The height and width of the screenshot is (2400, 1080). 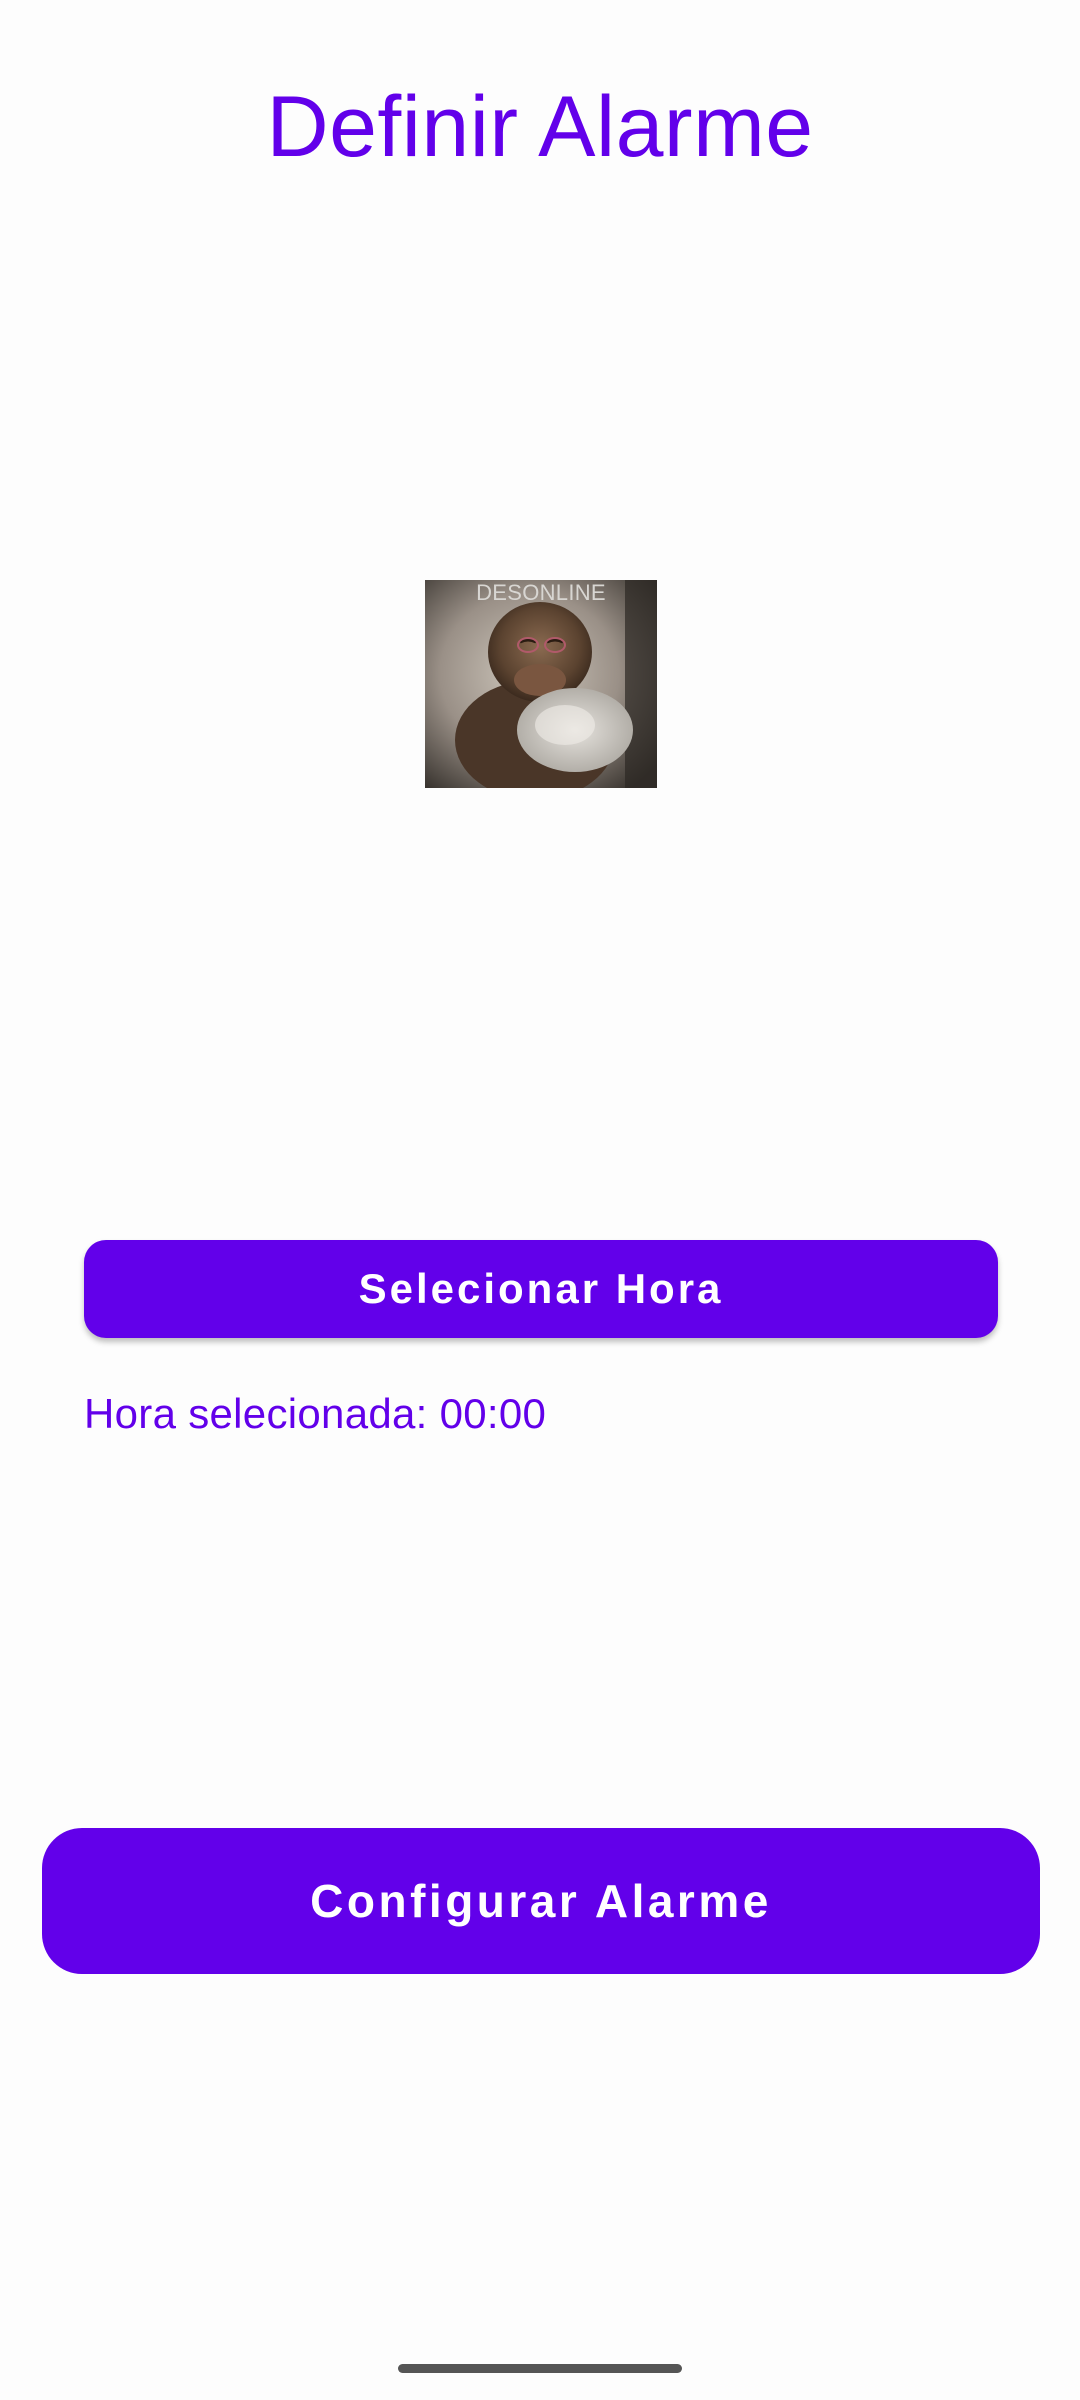 What do you see at coordinates (315, 1413) in the screenshot?
I see `selected-time-label: Hora selecionada: 00:00` at bounding box center [315, 1413].